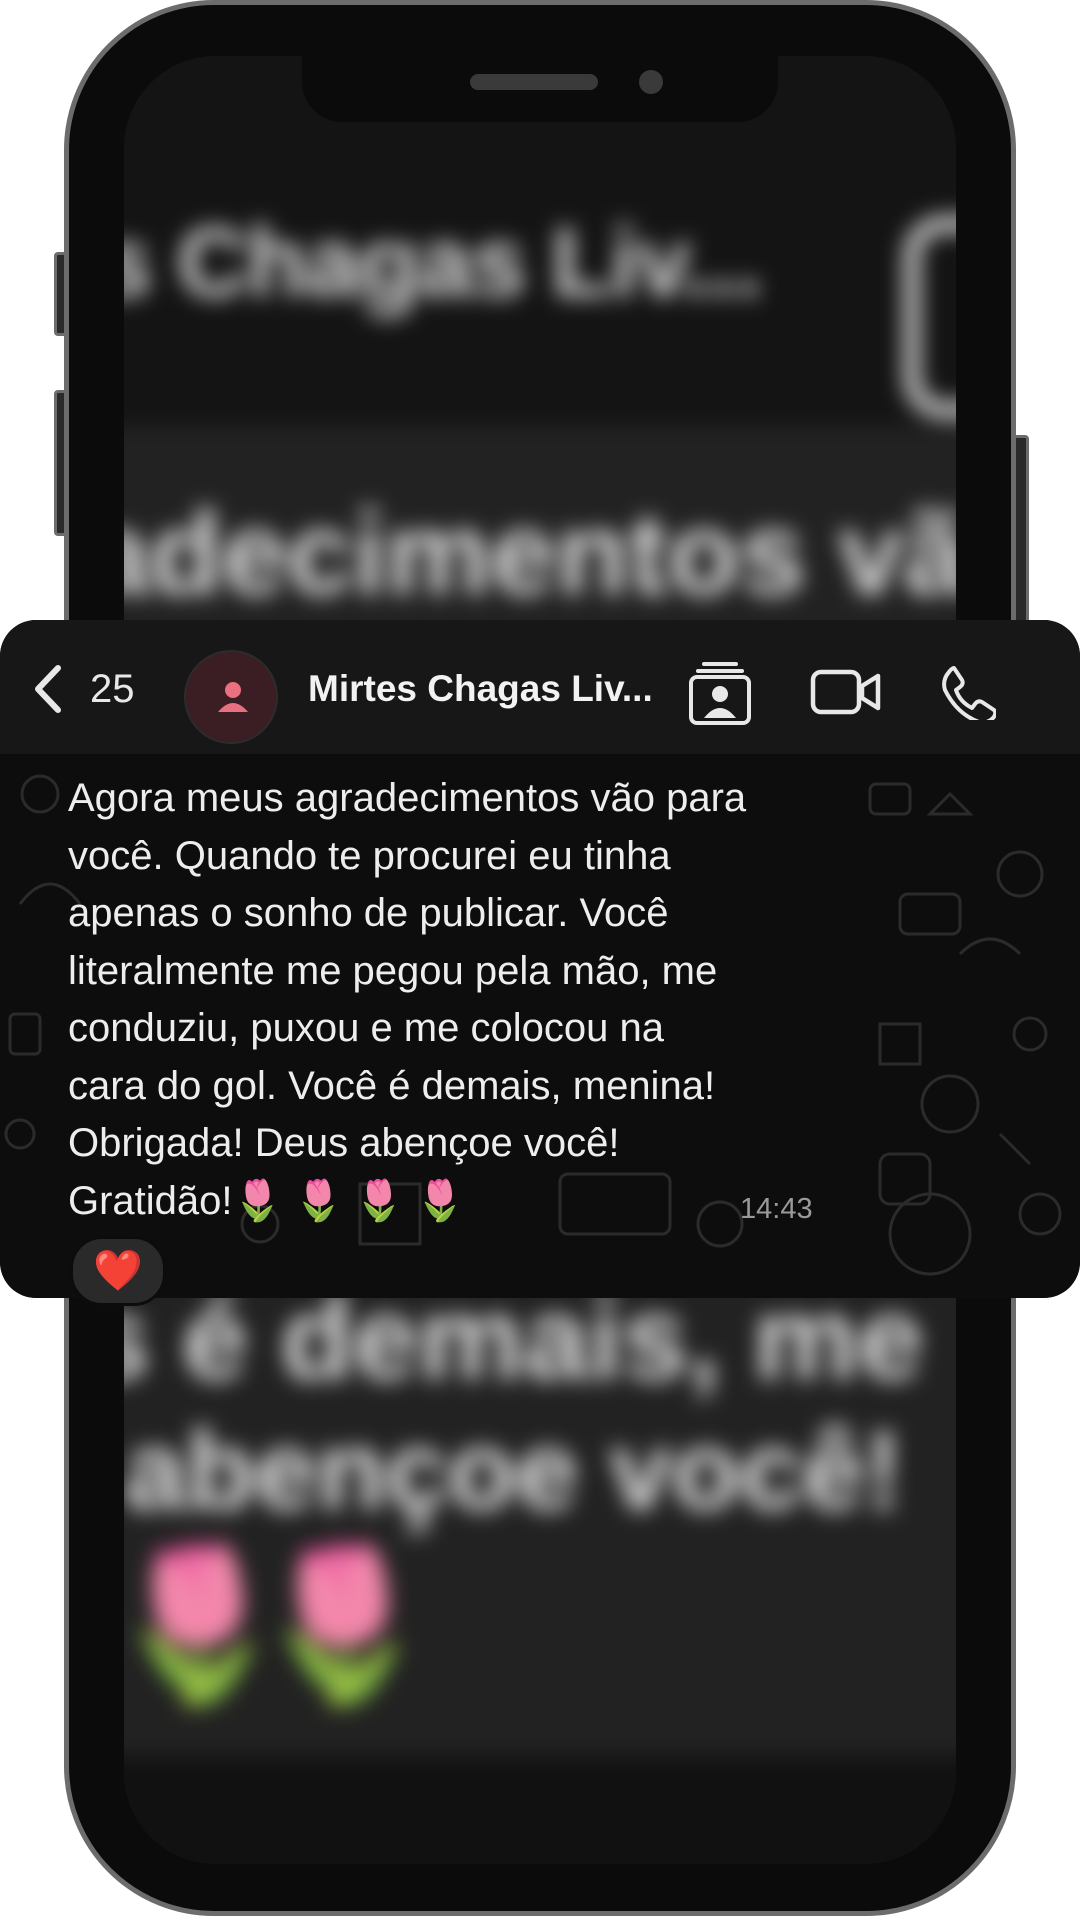  Describe the element at coordinates (112, 689) in the screenshot. I see `unread-count: 25` at that location.